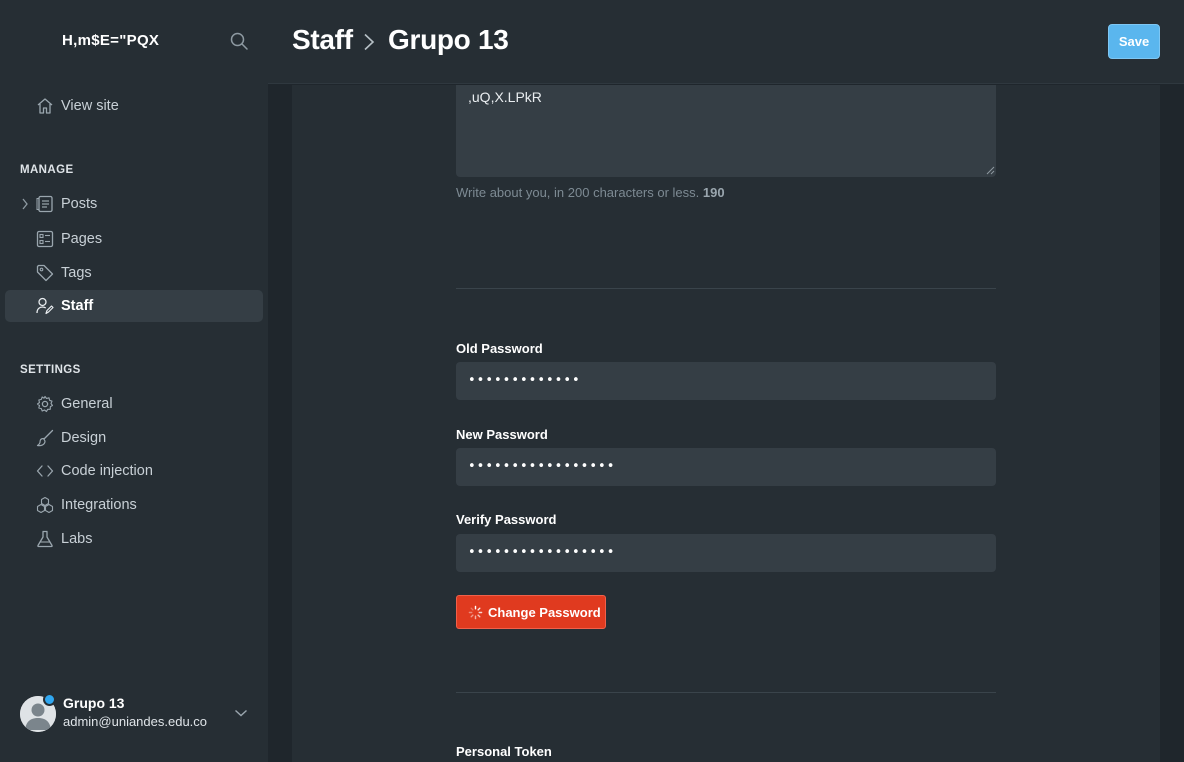 The height and width of the screenshot is (762, 1184). Describe the element at coordinates (134, 306) in the screenshot. I see `sidebar-item-staff: Staff` at that location.